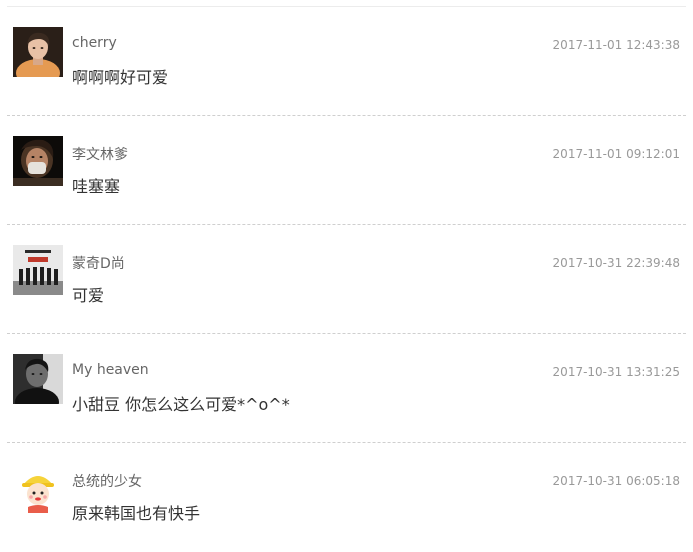 The height and width of the screenshot is (552, 693). I want to click on username: 李文林爹, so click(100, 154).